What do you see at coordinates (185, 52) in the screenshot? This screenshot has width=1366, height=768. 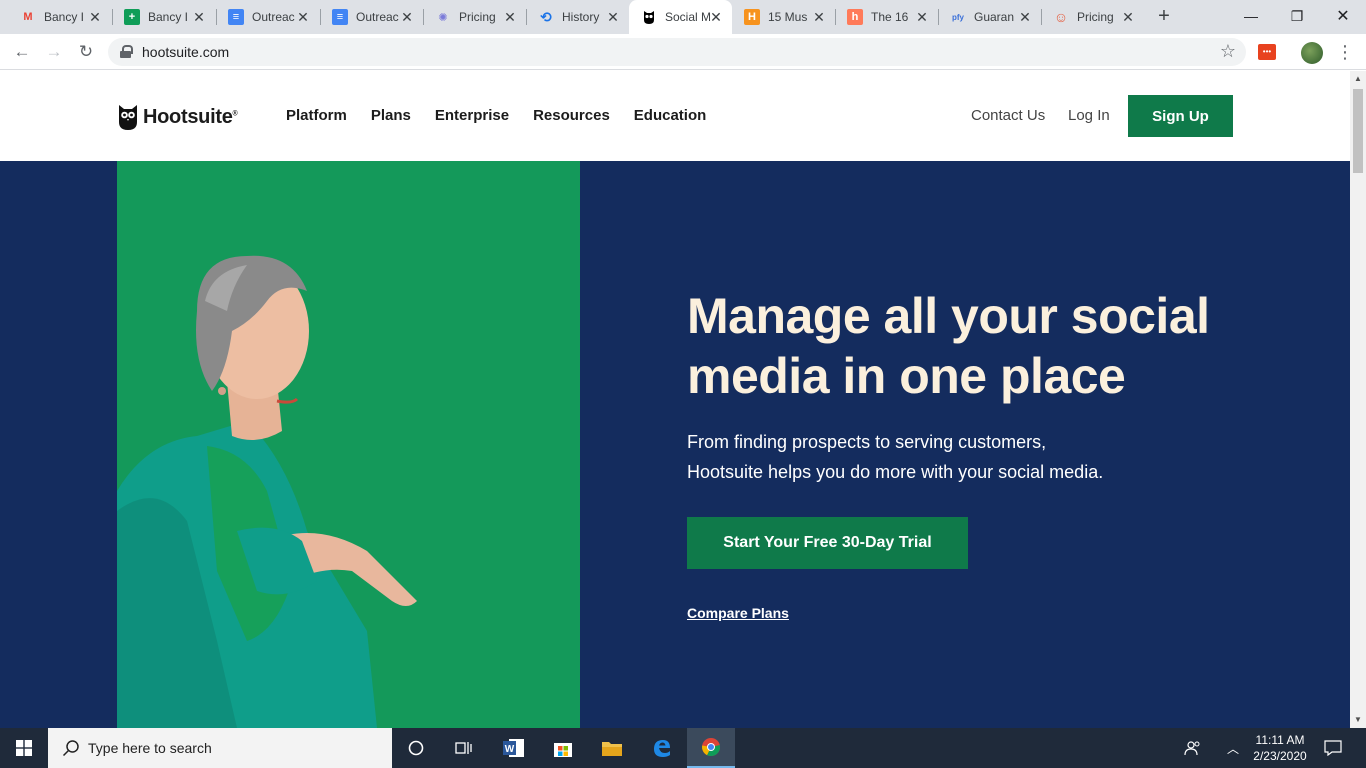 I see `url-text: hootsuite.com` at bounding box center [185, 52].